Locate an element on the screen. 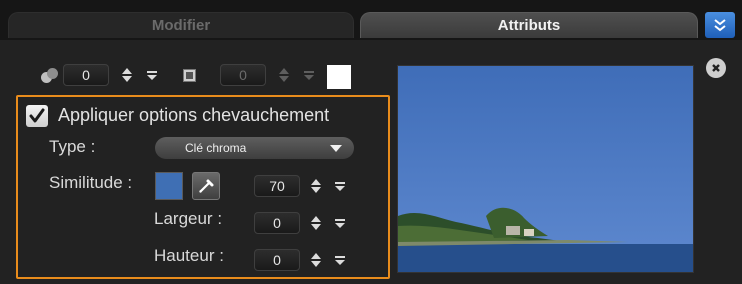  border-spinner is located at coordinates (284, 75).